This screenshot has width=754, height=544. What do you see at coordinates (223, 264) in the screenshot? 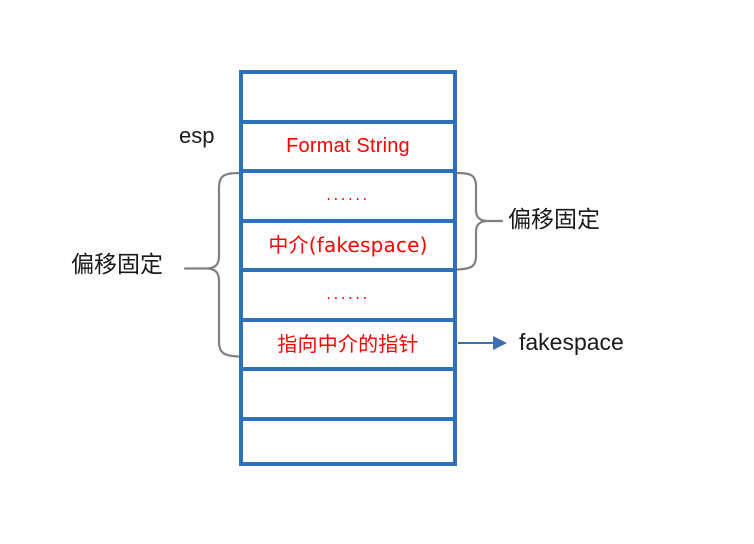
I see `left-brace` at bounding box center [223, 264].